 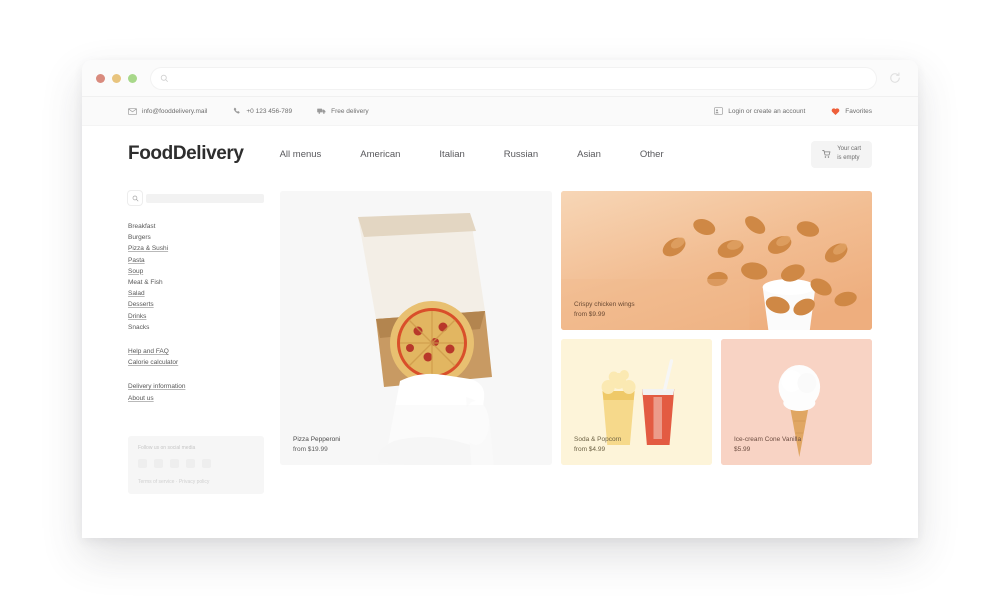 What do you see at coordinates (742, 449) in the screenshot?
I see `product-price: $5.99` at bounding box center [742, 449].